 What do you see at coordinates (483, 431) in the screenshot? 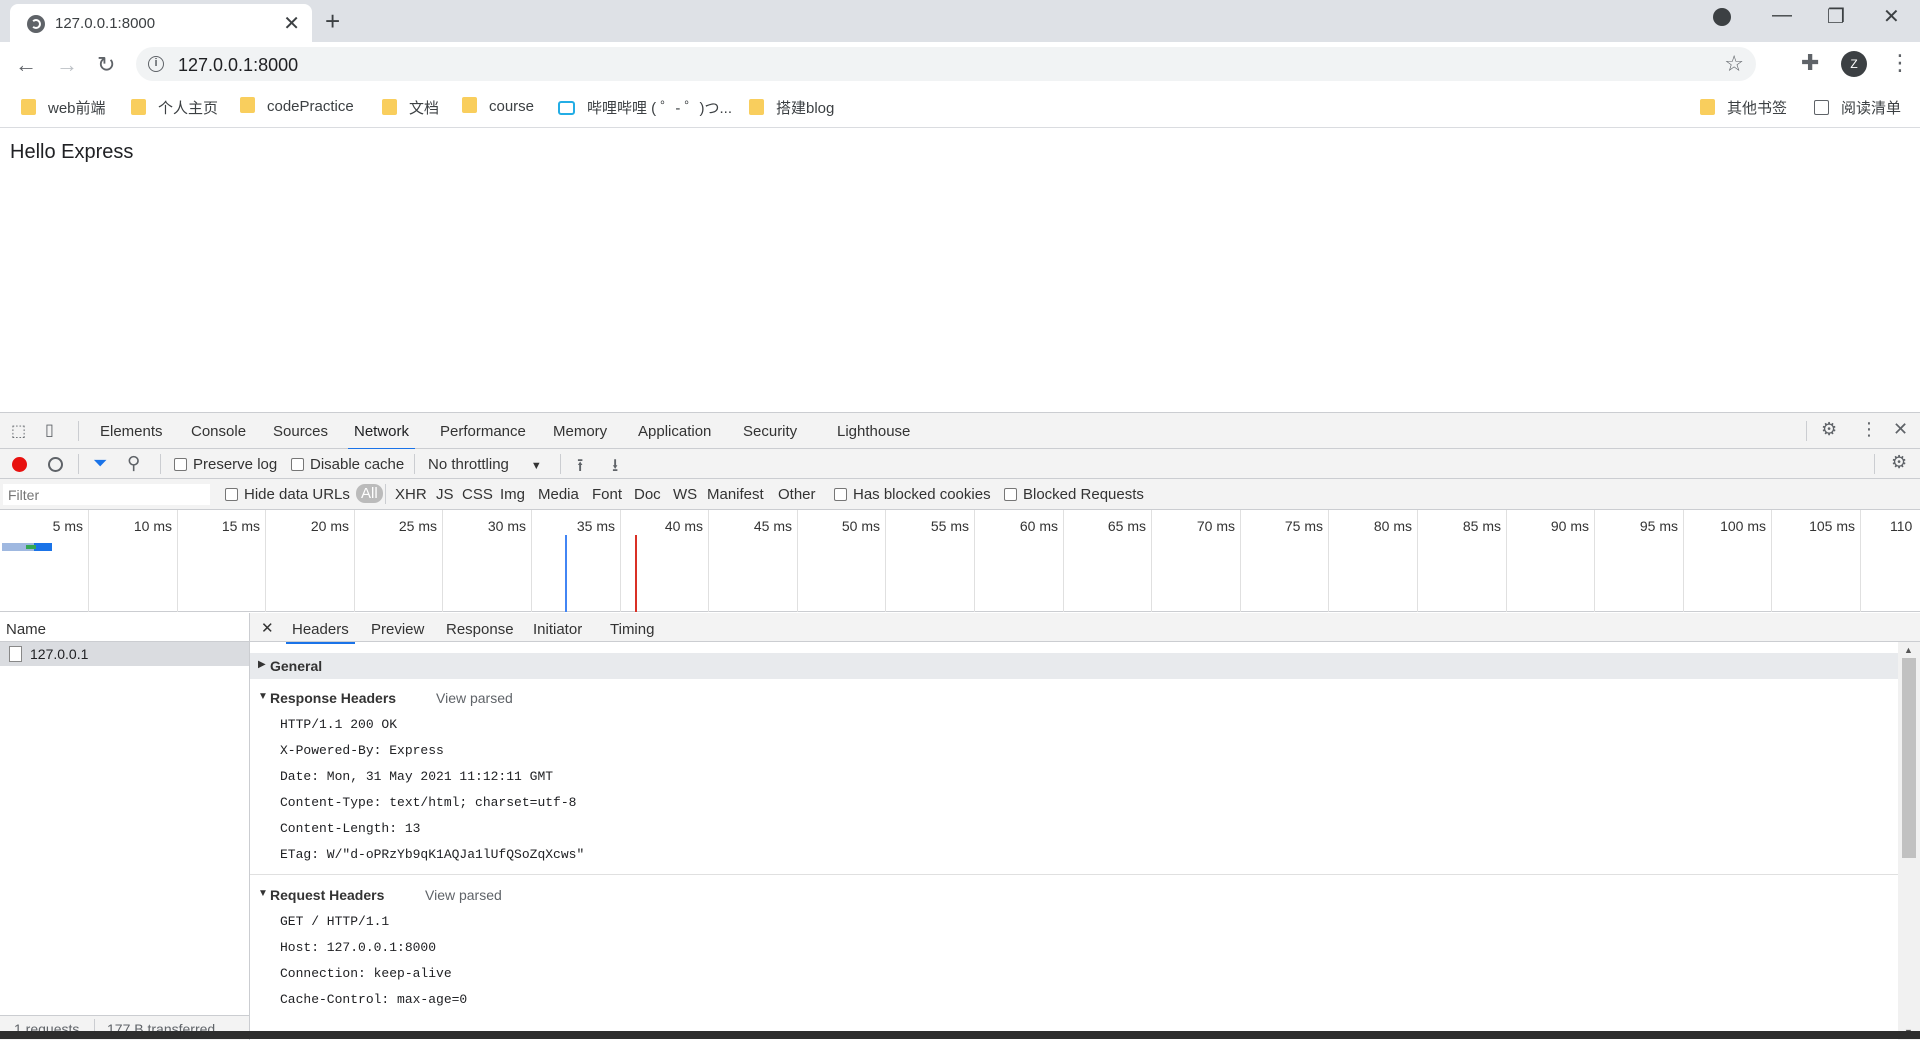
I see `tab-performance: Performance` at bounding box center [483, 431].